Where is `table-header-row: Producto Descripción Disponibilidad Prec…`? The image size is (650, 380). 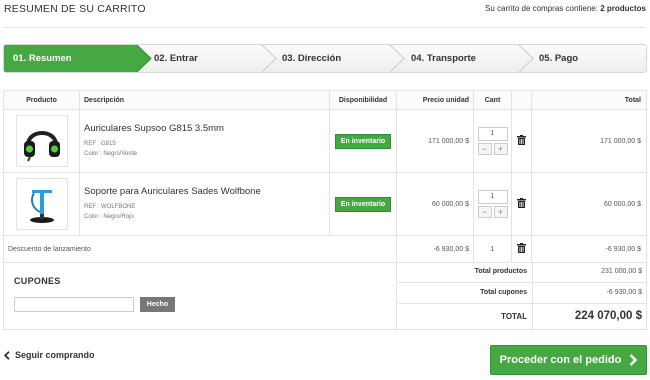 table-header-row: Producto Descripción Disponibilidad Prec… is located at coordinates (325, 100).